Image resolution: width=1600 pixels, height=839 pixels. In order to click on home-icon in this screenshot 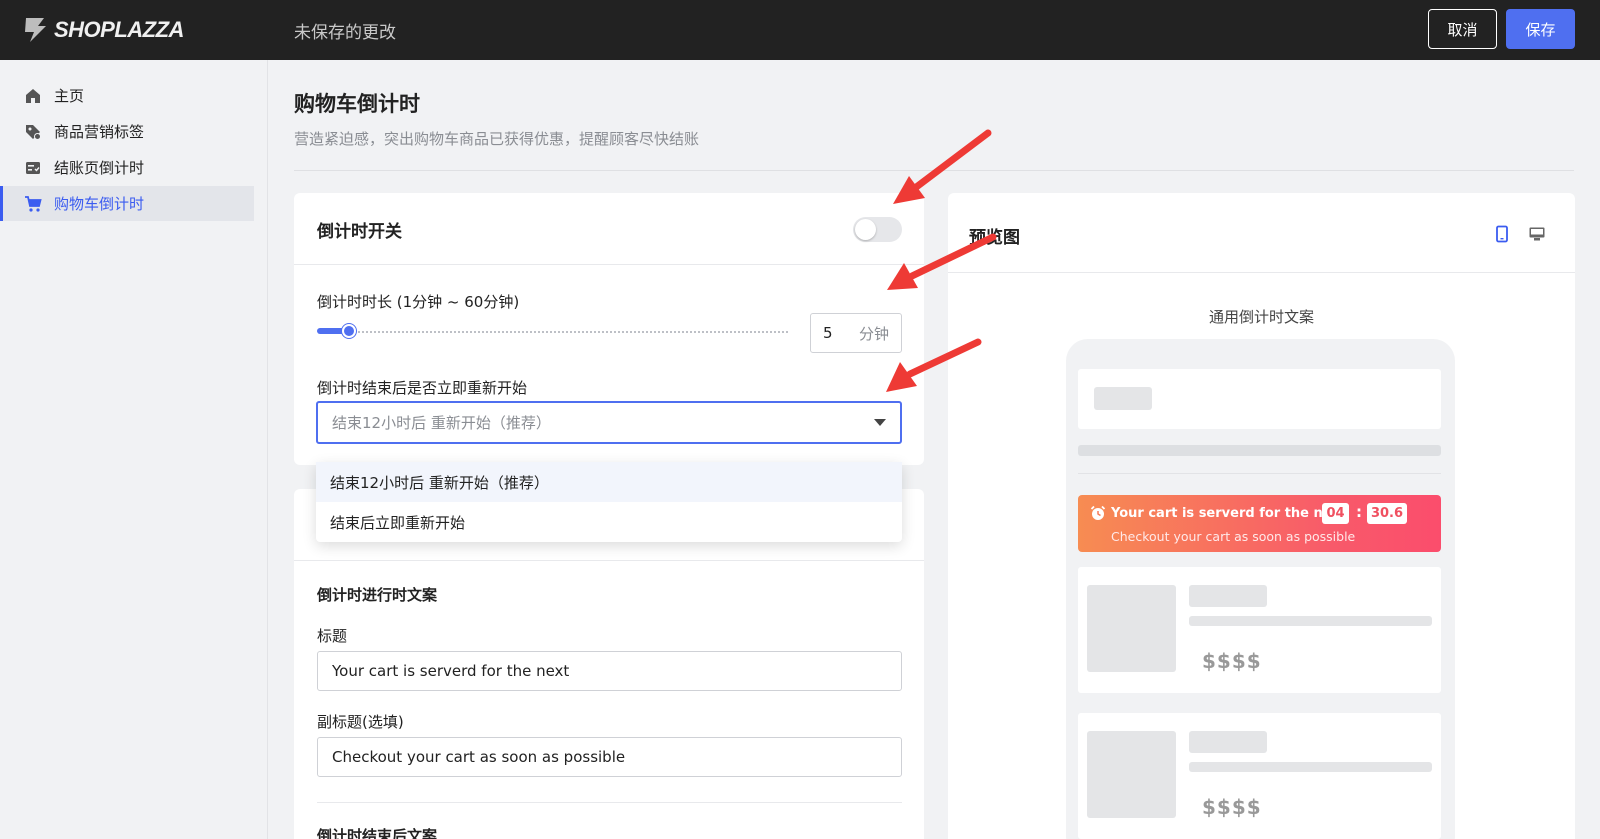, I will do `click(33, 96)`.